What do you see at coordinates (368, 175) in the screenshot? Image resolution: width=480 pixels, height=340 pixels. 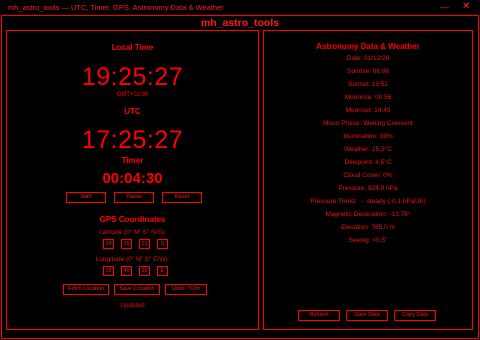 I see `info-cloud-cover: Cloud Cover: 0%` at bounding box center [368, 175].